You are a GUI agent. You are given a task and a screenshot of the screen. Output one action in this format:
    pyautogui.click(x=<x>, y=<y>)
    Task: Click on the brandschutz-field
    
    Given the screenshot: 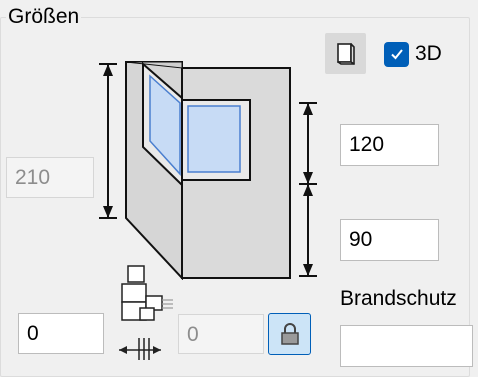 What is the action you would take?
    pyautogui.click(x=406, y=346)
    